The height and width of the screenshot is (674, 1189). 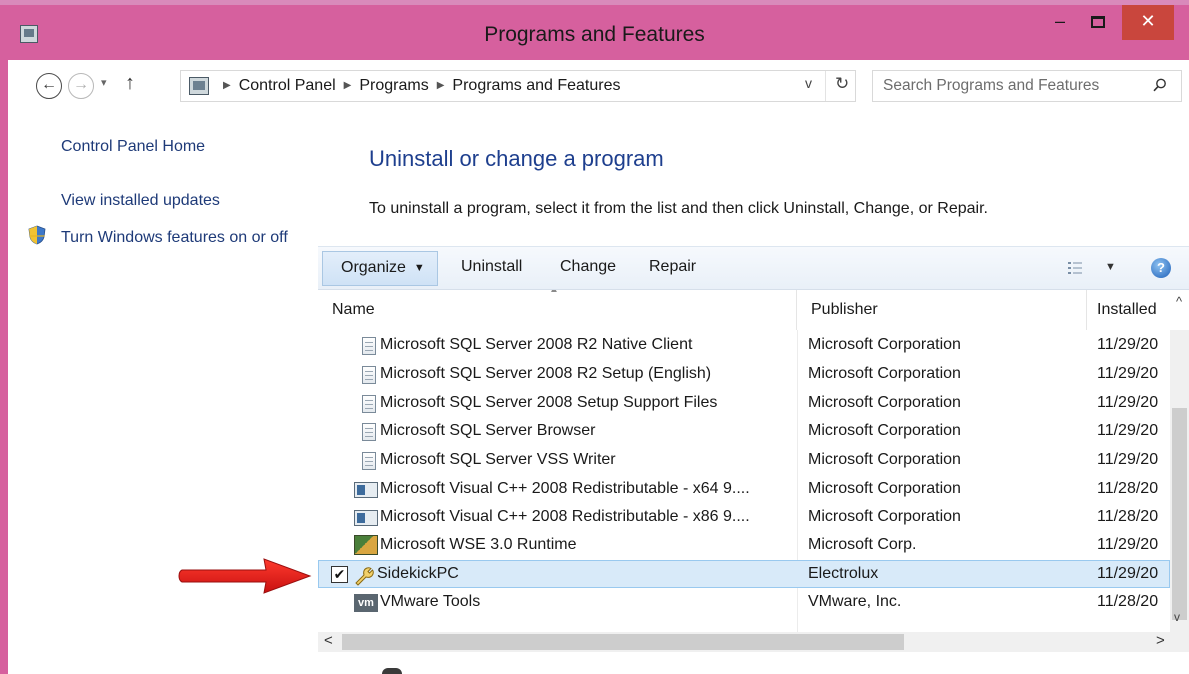 I want to click on search-box, so click(x=1027, y=86).